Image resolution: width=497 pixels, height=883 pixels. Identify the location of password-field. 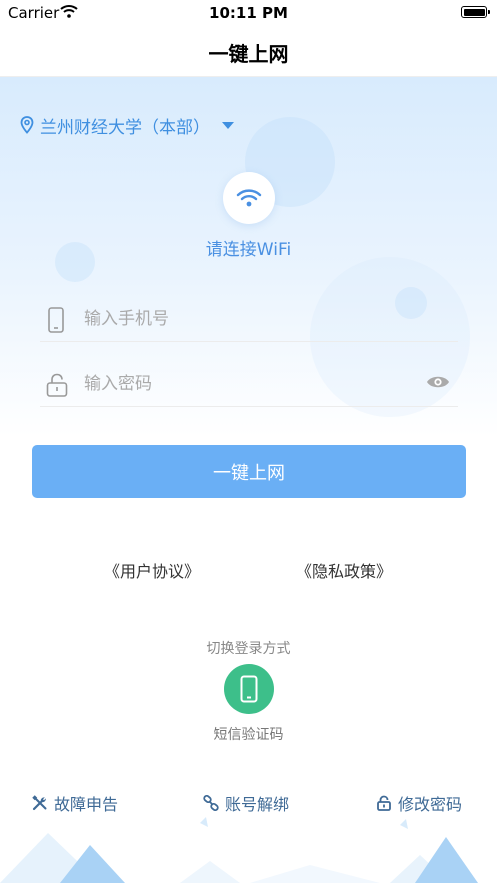
(249, 384).